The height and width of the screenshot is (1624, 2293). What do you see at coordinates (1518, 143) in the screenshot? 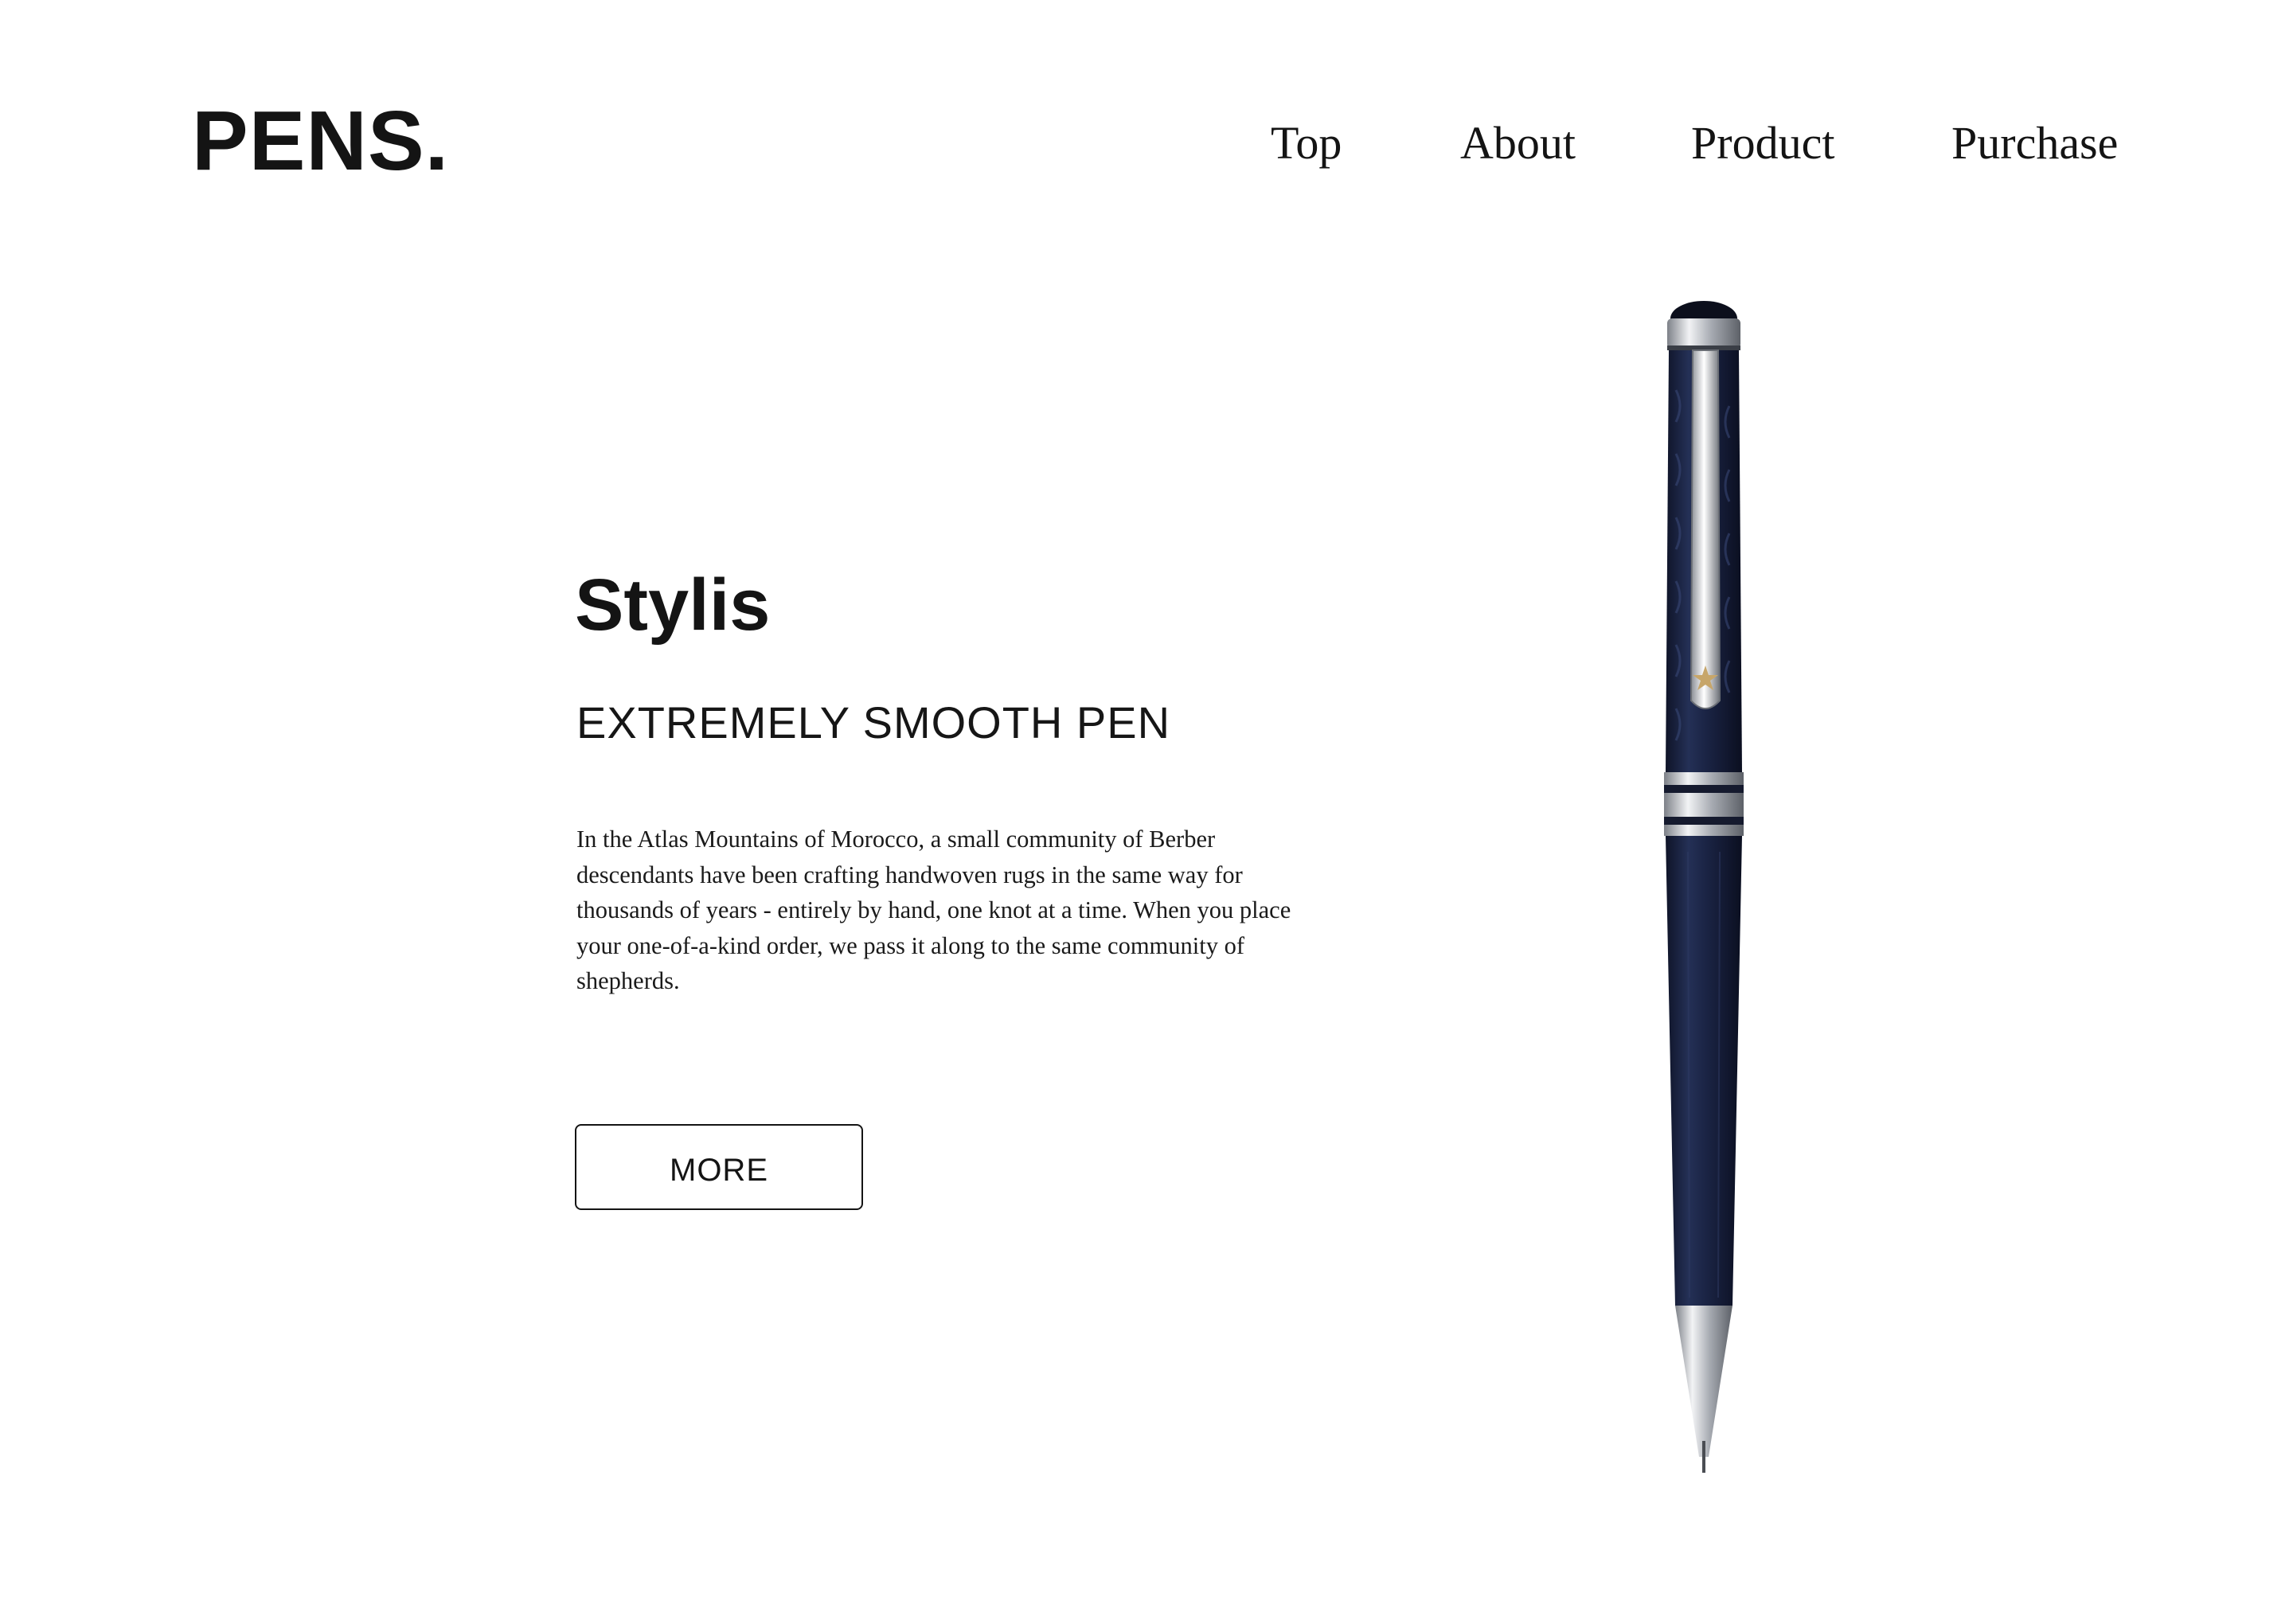
I see `nav-about: About` at bounding box center [1518, 143].